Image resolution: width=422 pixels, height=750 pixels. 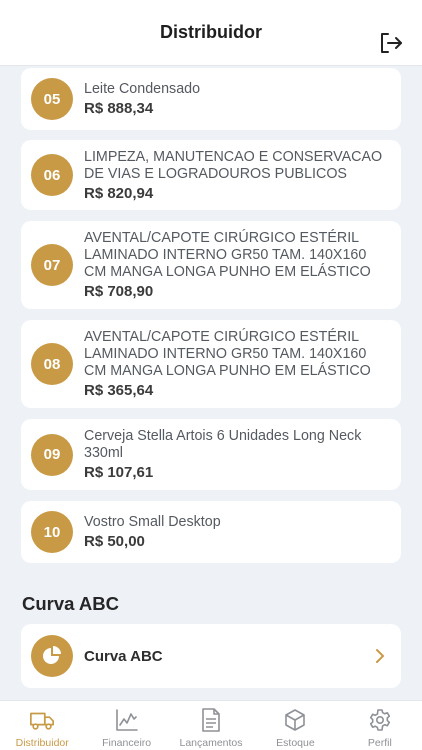 I want to click on document-icon, so click(x=211, y=720).